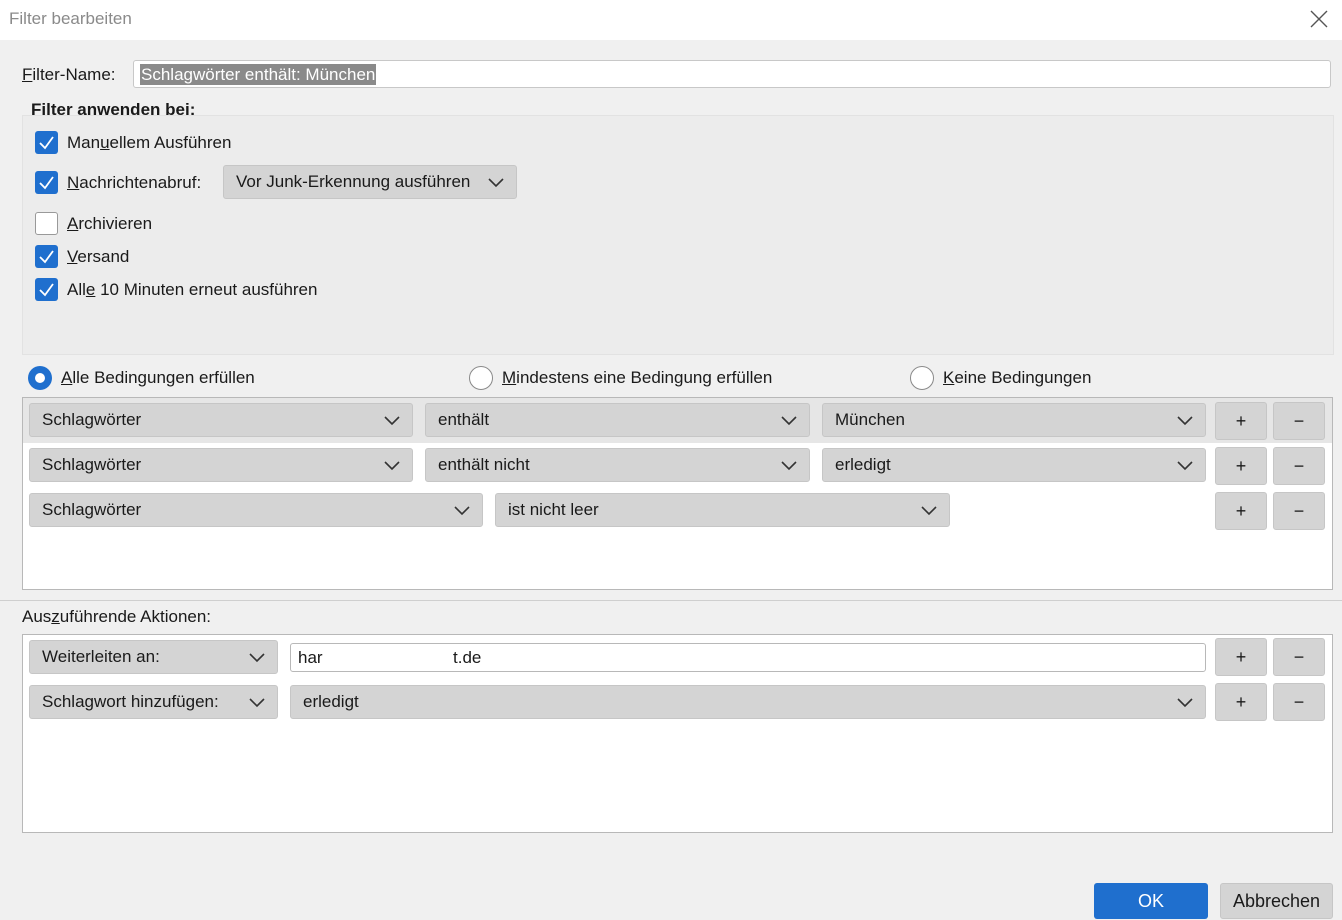 This screenshot has width=1342, height=920. What do you see at coordinates (258, 74) in the screenshot?
I see `filter-name-value: Schlagwörter enthält: München` at bounding box center [258, 74].